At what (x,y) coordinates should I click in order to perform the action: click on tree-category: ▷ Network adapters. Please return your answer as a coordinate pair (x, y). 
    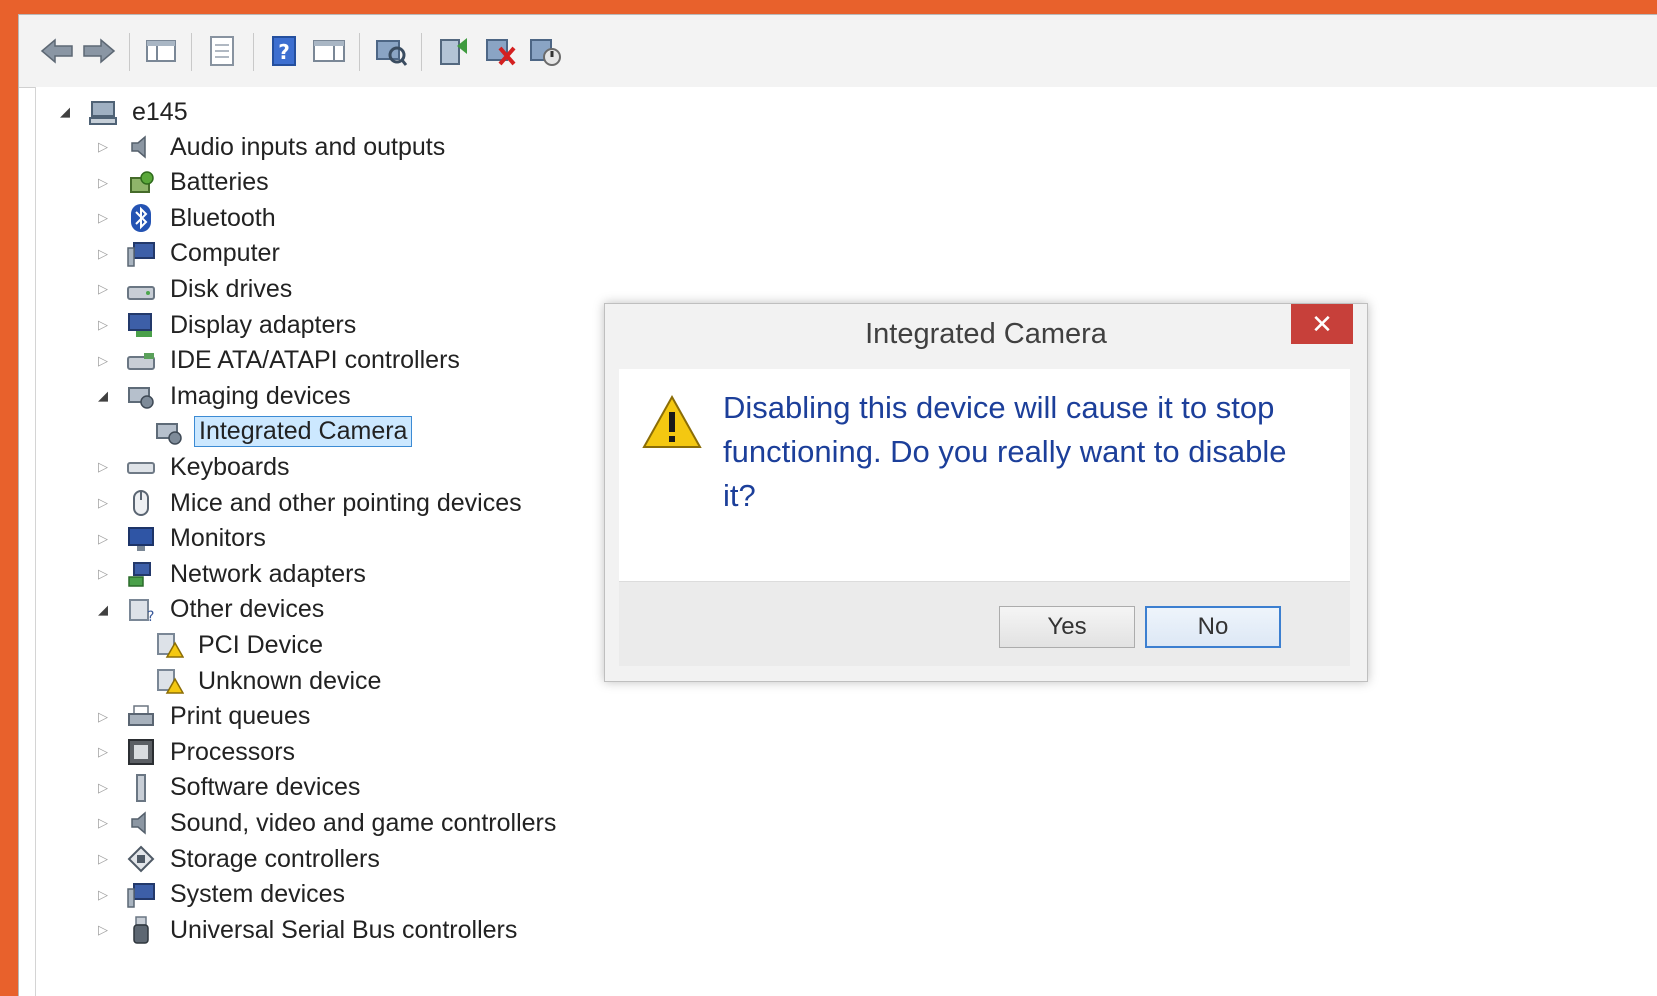
    Looking at the image, I should click on (231, 574).